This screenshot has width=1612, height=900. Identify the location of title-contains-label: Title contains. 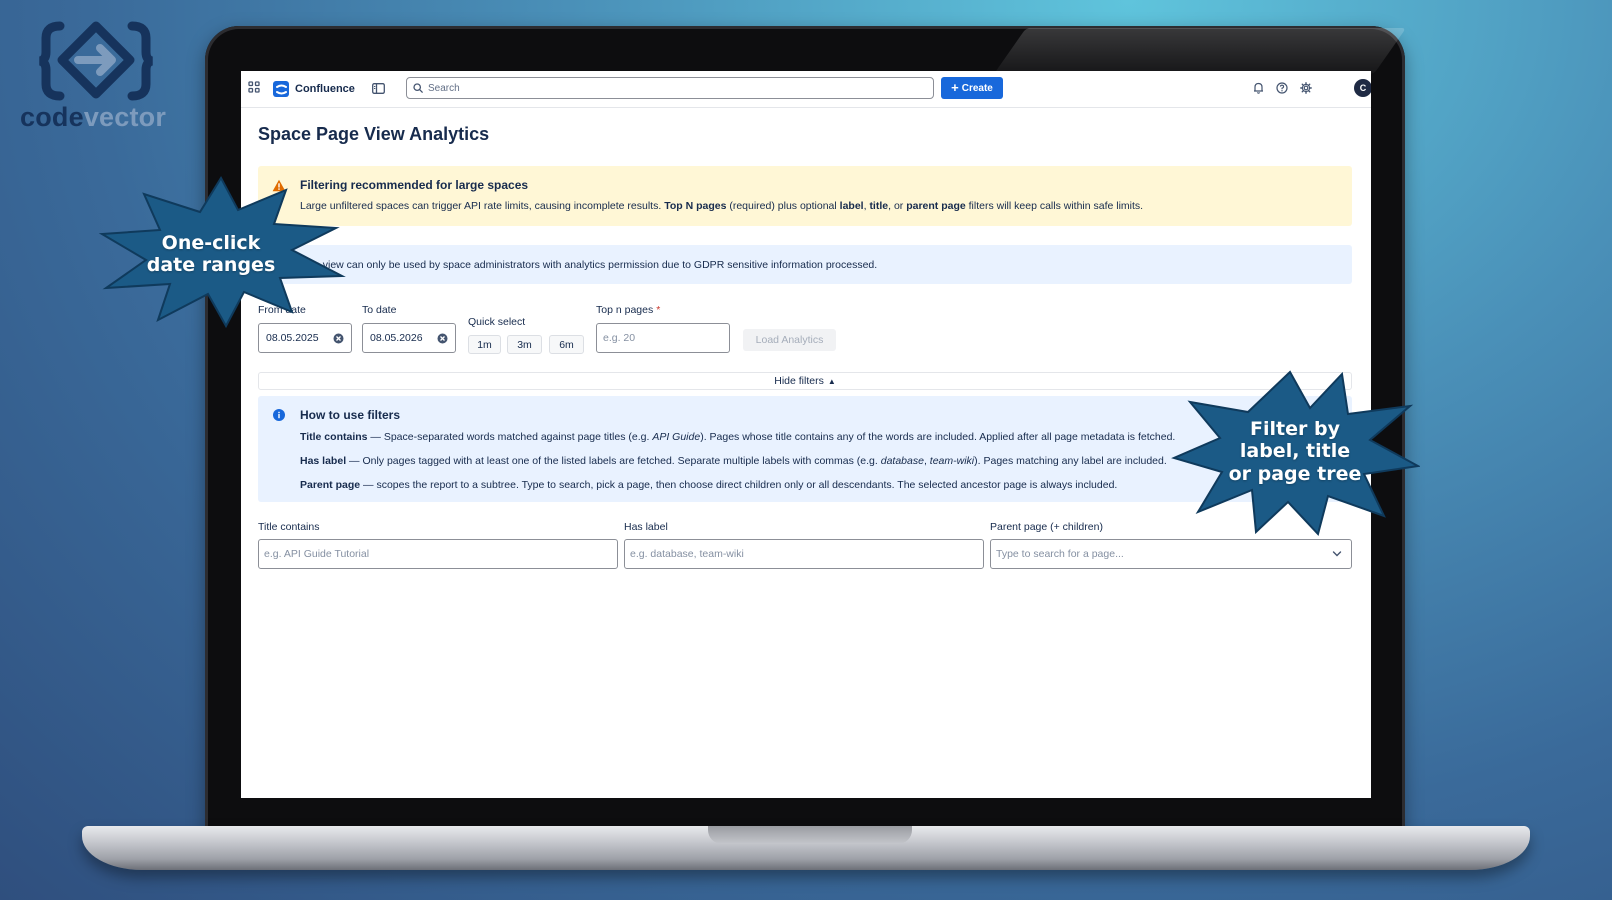
(289, 527).